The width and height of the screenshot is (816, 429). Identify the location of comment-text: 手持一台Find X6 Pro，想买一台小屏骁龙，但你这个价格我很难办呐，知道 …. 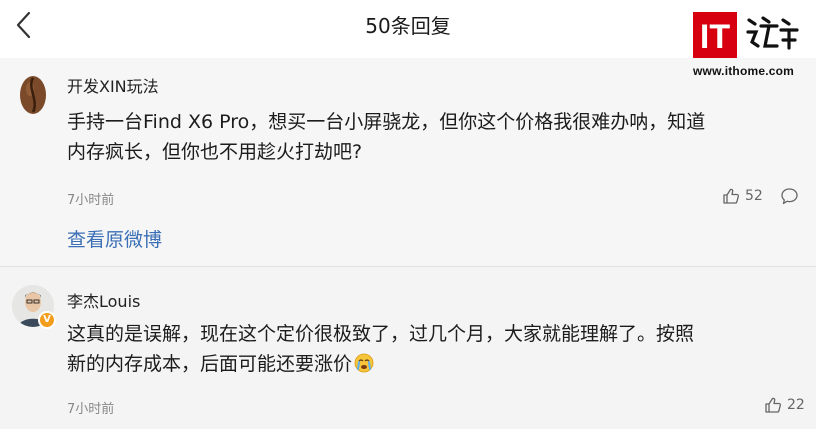
(437, 137).